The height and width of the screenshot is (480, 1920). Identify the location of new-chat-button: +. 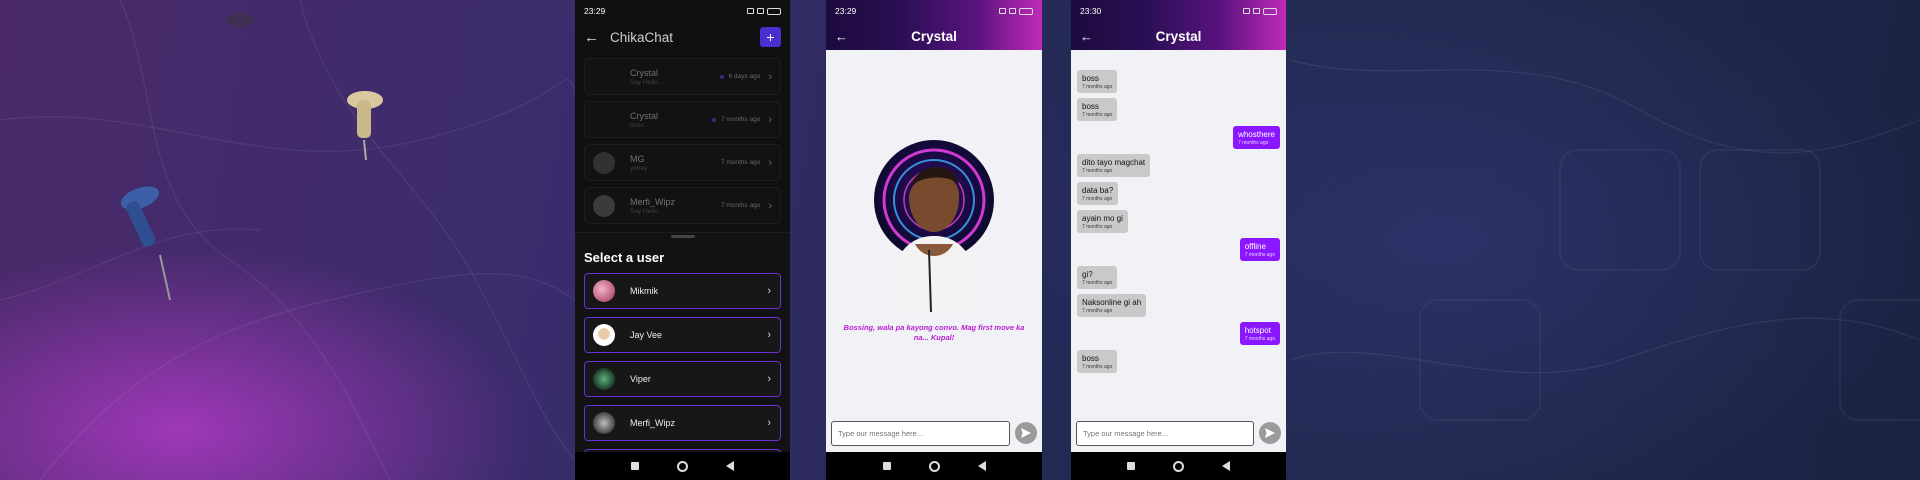
(770, 37).